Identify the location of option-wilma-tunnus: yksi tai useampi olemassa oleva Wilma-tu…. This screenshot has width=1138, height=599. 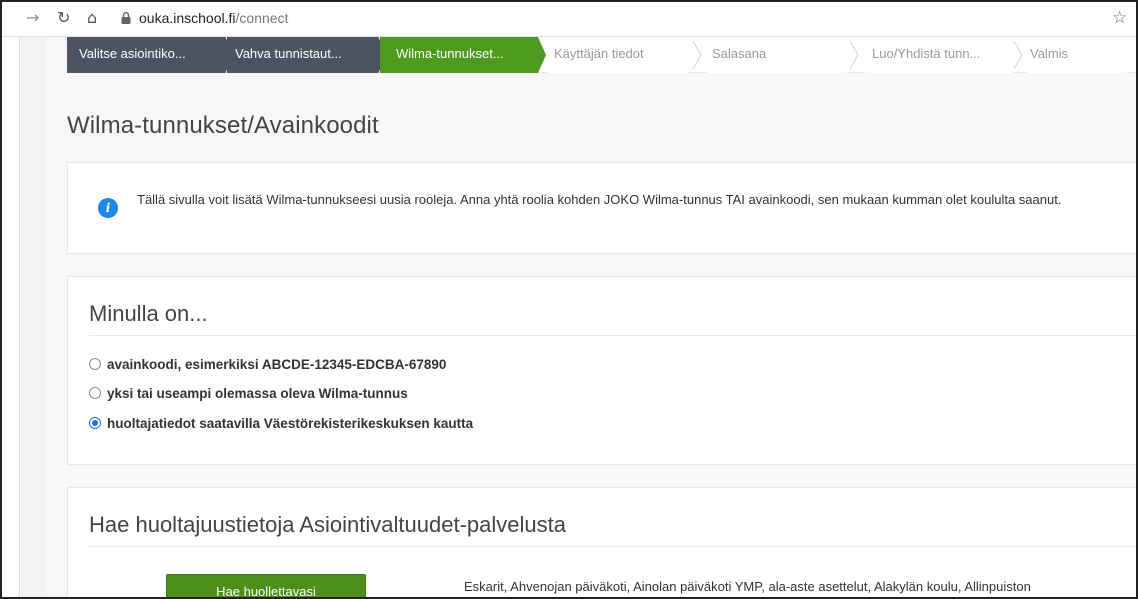
(248, 394).